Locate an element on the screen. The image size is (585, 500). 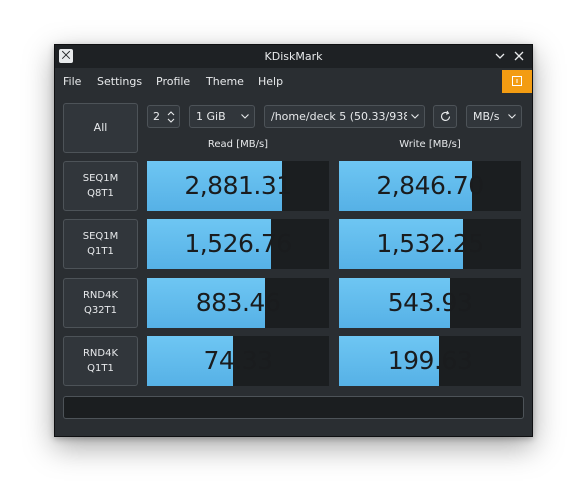
read-result-value: 883.46 is located at coordinates (238, 302).